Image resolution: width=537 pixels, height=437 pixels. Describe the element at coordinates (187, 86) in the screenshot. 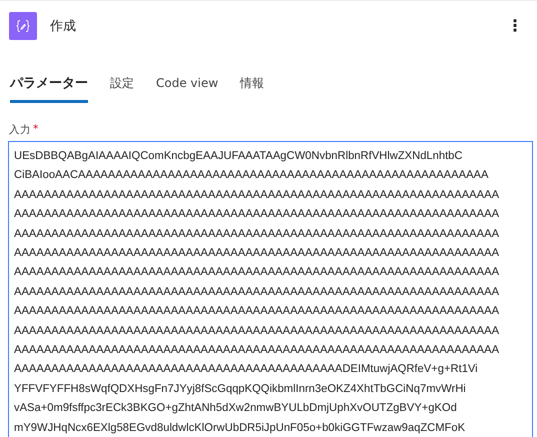

I see `tab: Code view` at that location.